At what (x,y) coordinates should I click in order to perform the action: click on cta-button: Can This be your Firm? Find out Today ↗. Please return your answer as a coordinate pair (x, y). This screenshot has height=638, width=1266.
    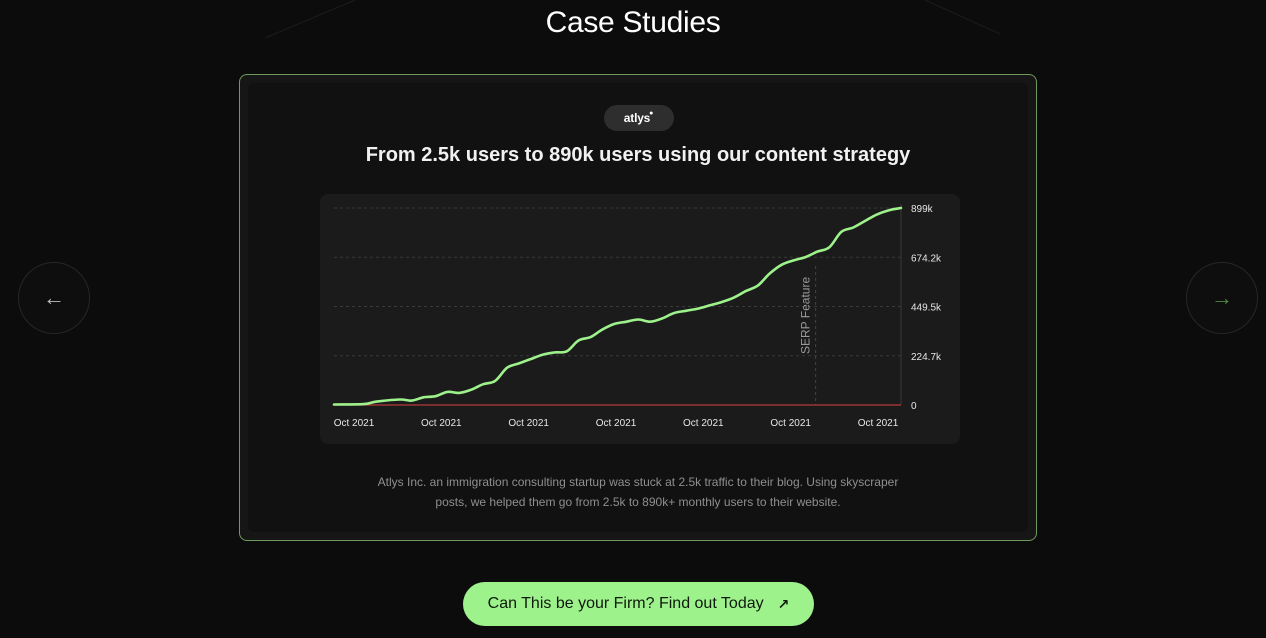
    Looking at the image, I should click on (638, 604).